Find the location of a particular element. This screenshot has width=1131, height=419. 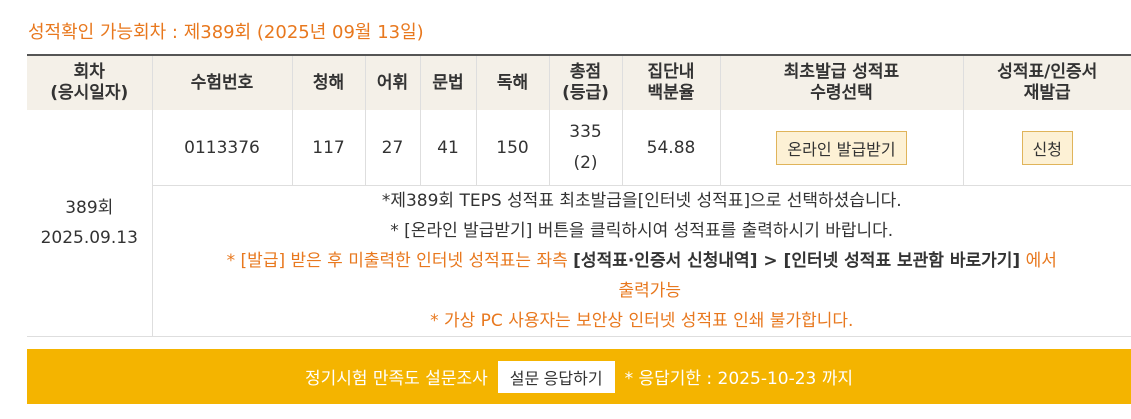

col-header-exam-number: 수험번호 is located at coordinates (221, 82).